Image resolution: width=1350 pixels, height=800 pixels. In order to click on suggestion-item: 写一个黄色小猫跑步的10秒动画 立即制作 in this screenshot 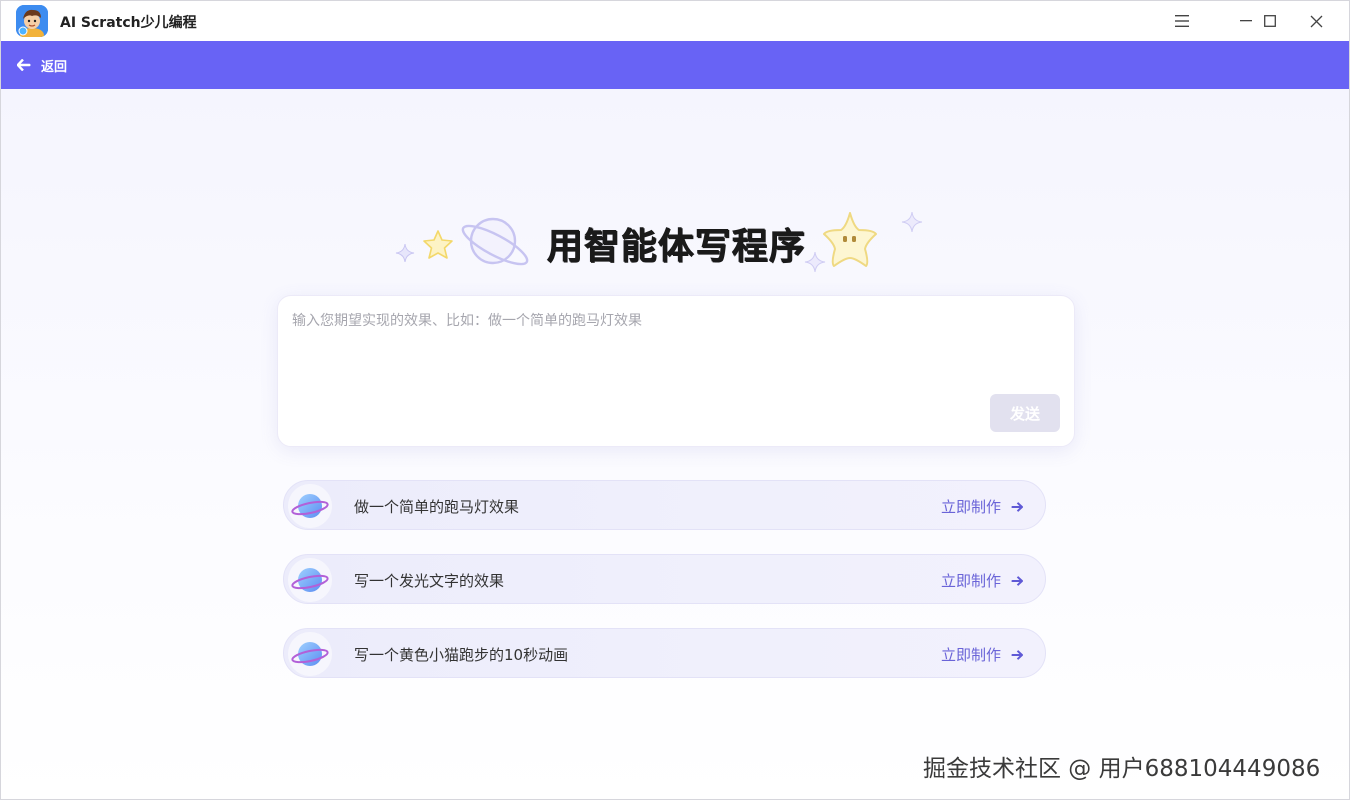, I will do `click(664, 653)`.